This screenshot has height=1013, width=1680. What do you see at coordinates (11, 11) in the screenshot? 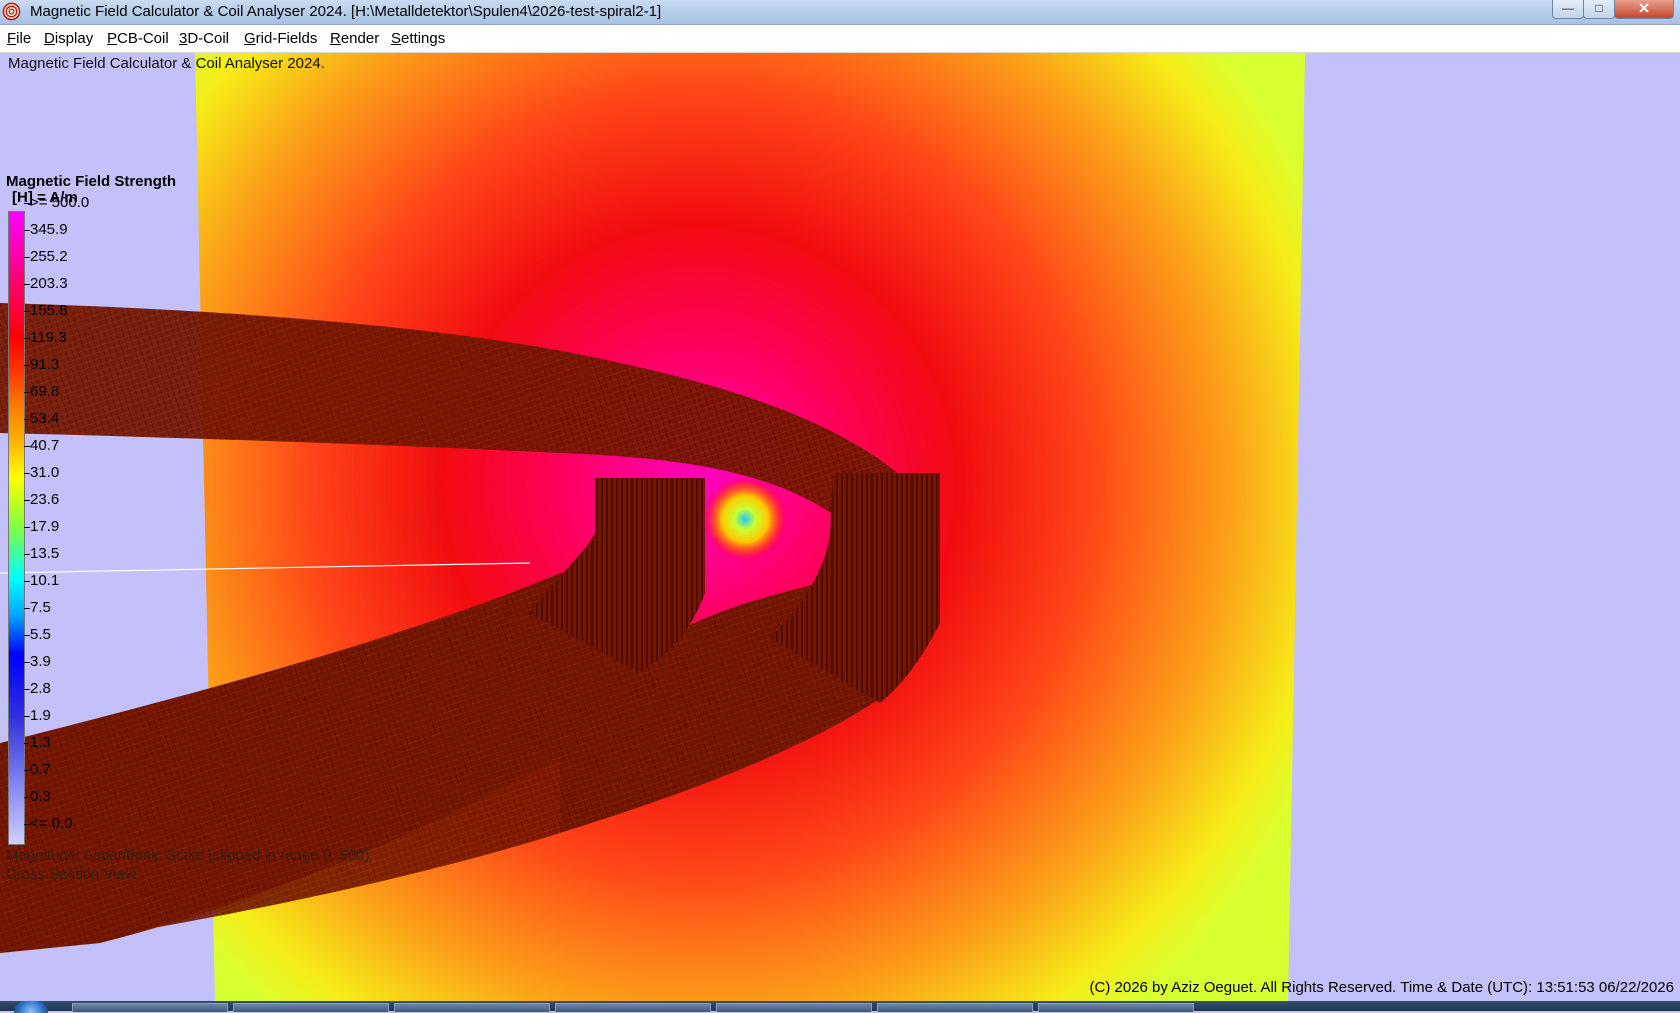
I see `app-coil-icon` at bounding box center [11, 11].